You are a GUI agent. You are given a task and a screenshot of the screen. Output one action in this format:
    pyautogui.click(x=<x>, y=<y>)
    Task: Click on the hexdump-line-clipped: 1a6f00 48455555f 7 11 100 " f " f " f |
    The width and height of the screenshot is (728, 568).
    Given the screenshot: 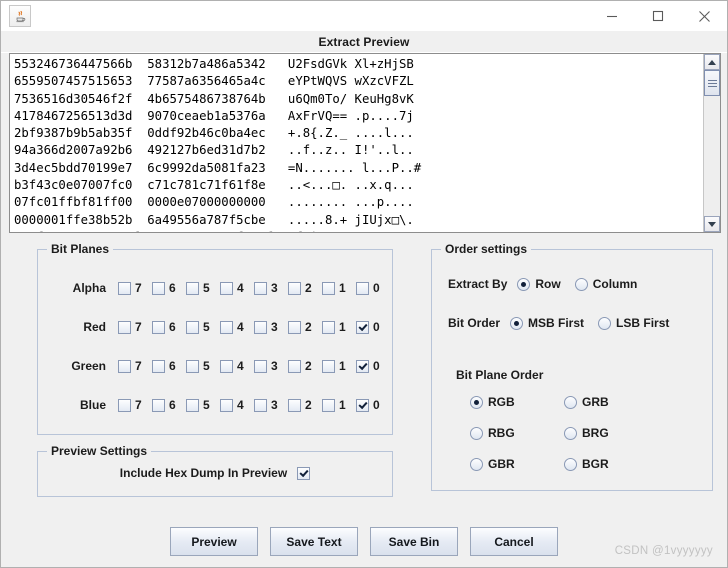 What is the action you would take?
    pyautogui.click(x=358, y=230)
    